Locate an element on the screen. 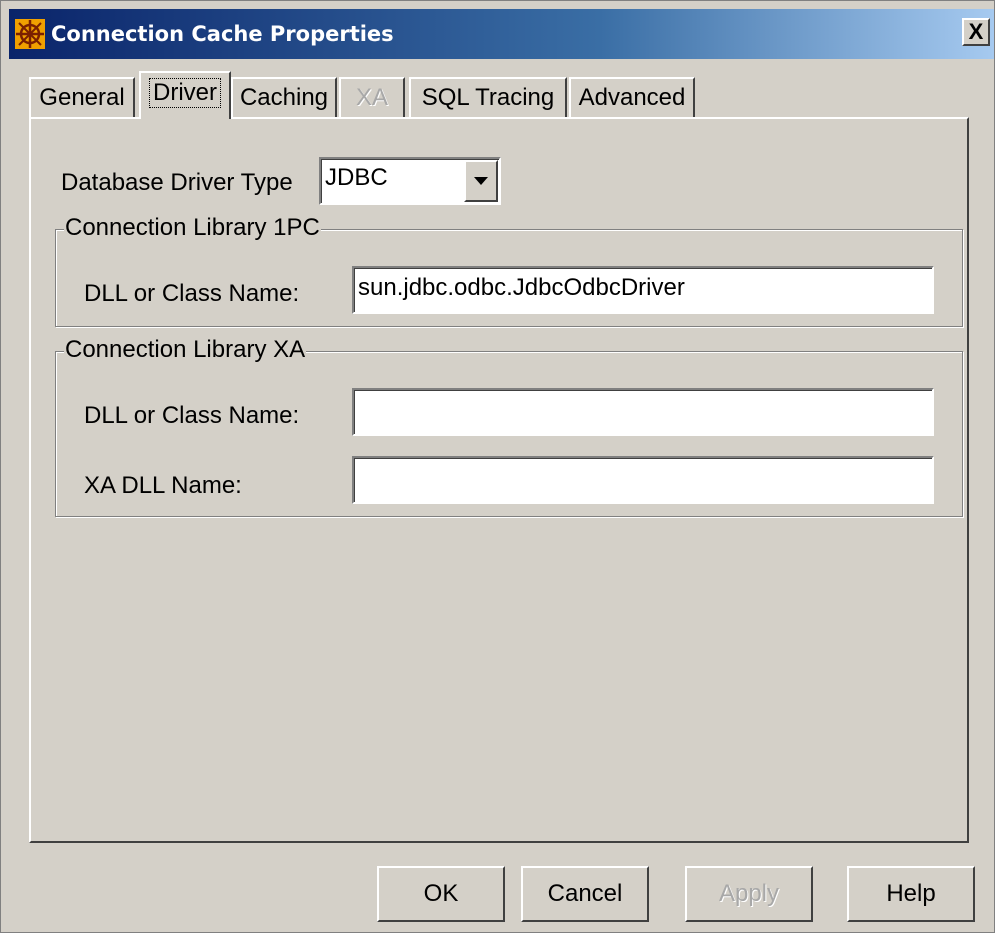 Image resolution: width=995 pixels, height=933 pixels. cancel-button: Cancel is located at coordinates (585, 894).